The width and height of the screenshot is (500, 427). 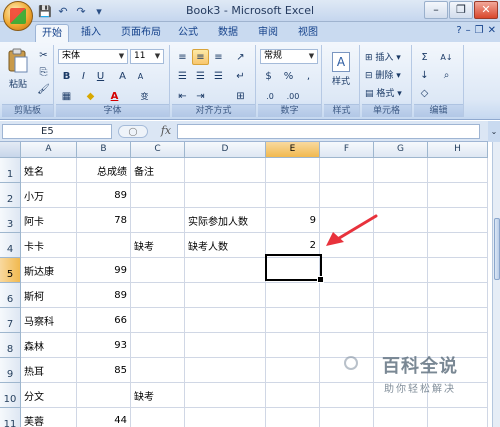 I want to click on office-button, so click(x=18, y=16).